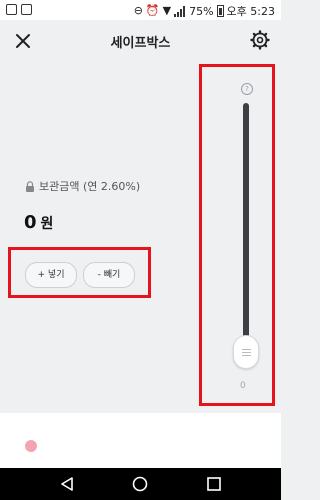 This screenshot has width=320, height=500. I want to click on notification-icon, so click(11, 9).